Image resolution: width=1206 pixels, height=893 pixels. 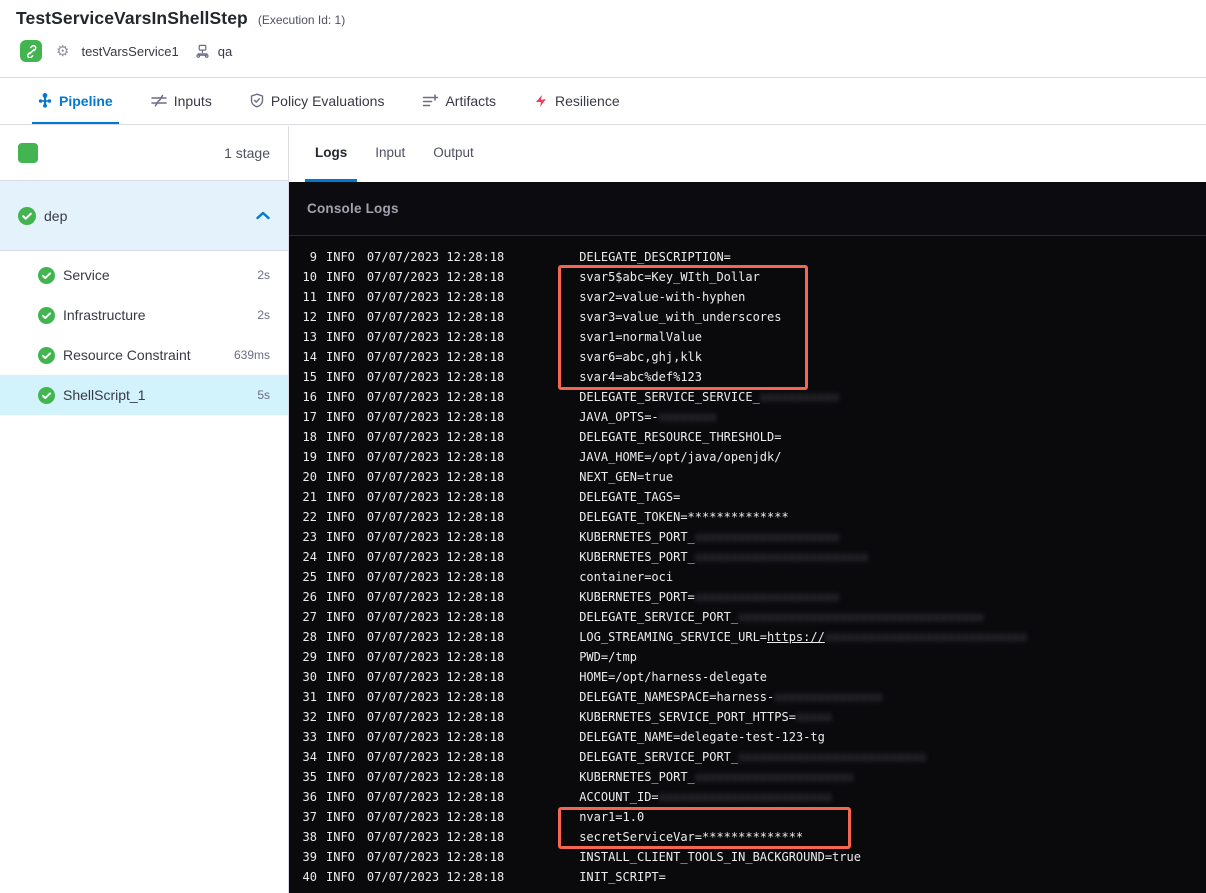 What do you see at coordinates (669, 277) in the screenshot?
I see `log-message: svar5$abc=Key_WIth_Dollar` at bounding box center [669, 277].